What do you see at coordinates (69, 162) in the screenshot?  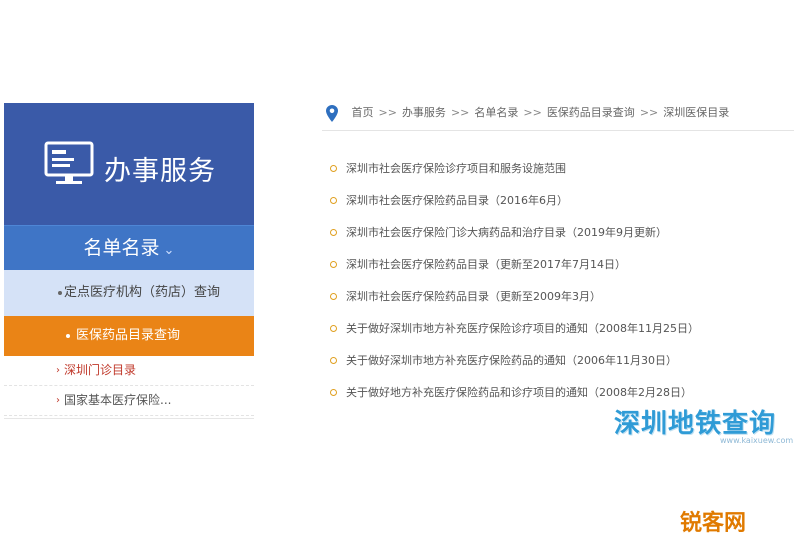 I see `monitor-icon` at bounding box center [69, 162].